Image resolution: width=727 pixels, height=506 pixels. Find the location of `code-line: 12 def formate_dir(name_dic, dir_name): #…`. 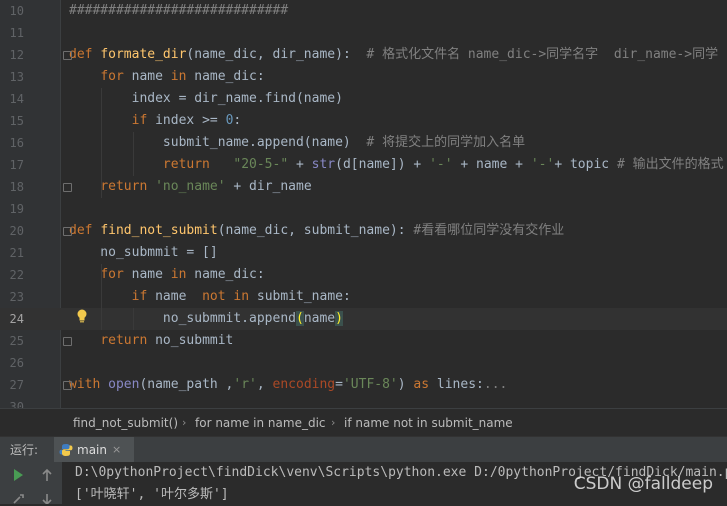

code-line: 12 def formate_dir(name_dic, dir_name): #… is located at coordinates (363, 55).